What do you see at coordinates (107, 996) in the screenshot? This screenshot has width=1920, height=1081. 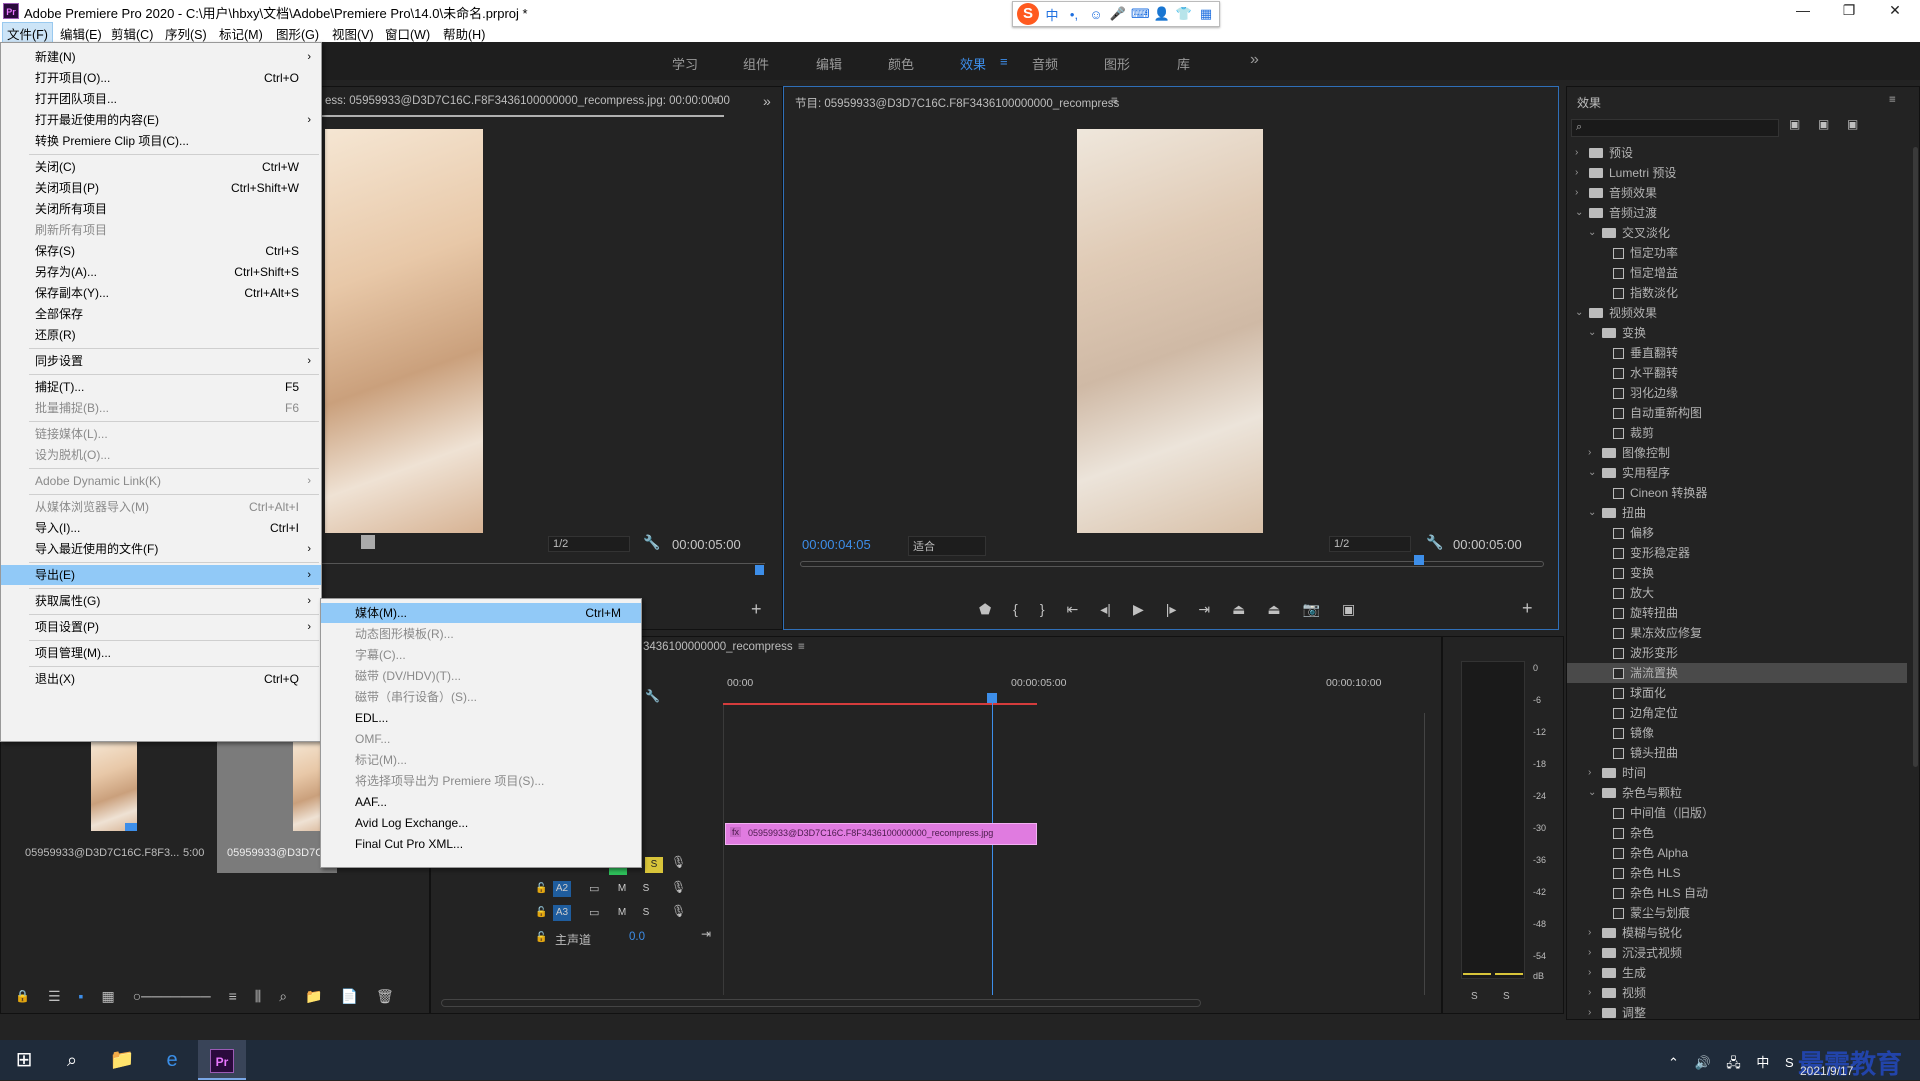 I see `freeform-view-icon: ▦` at bounding box center [107, 996].